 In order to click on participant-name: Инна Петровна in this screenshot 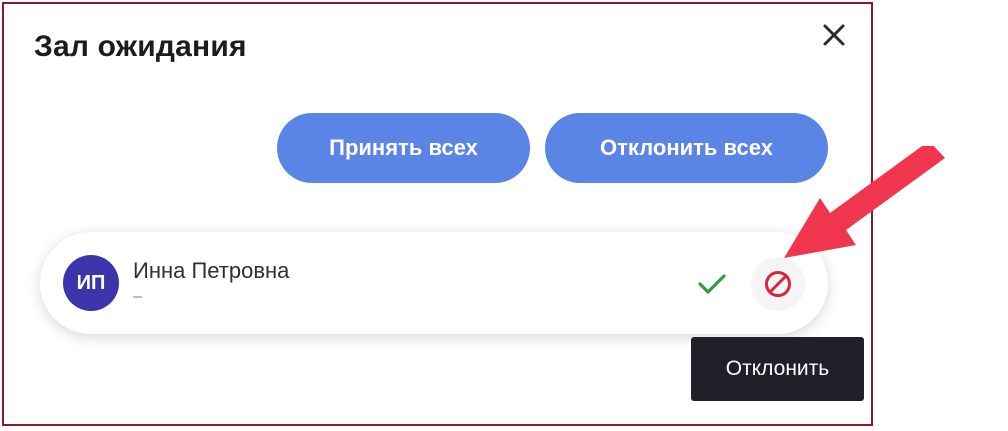, I will do `click(211, 270)`.